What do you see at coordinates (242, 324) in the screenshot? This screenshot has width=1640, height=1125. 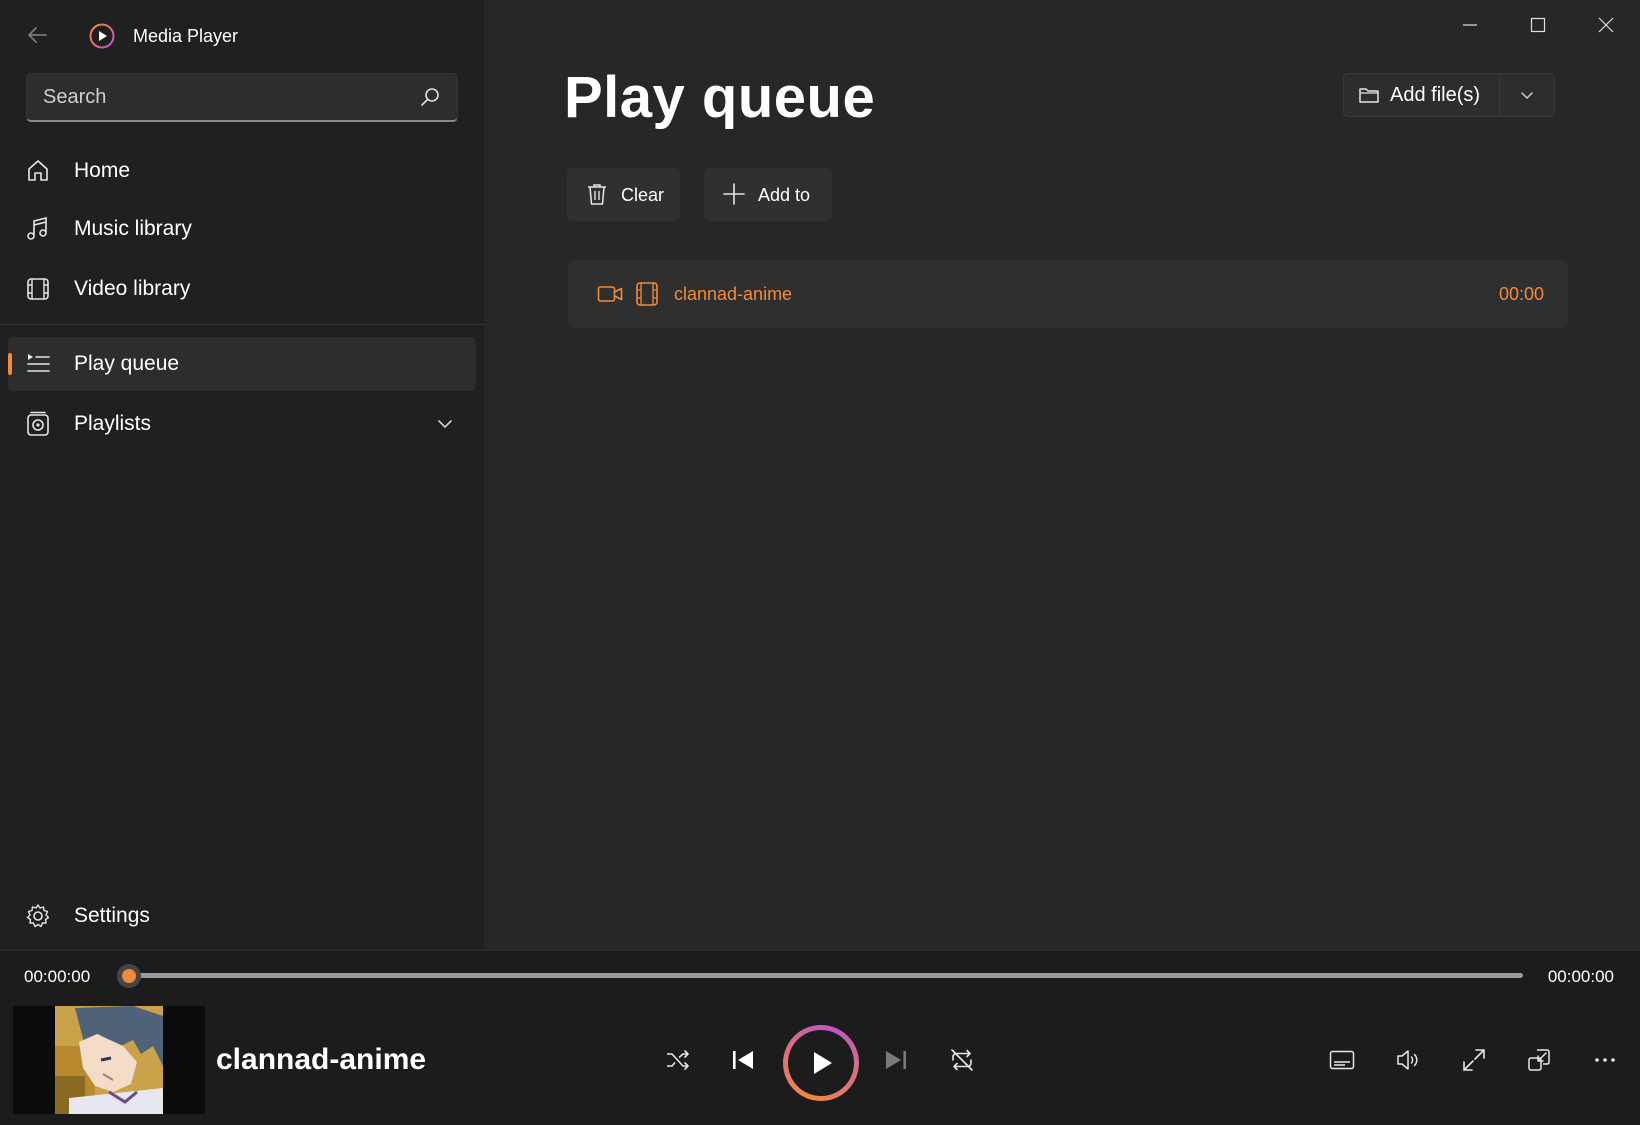 I see `sidebar-divider` at bounding box center [242, 324].